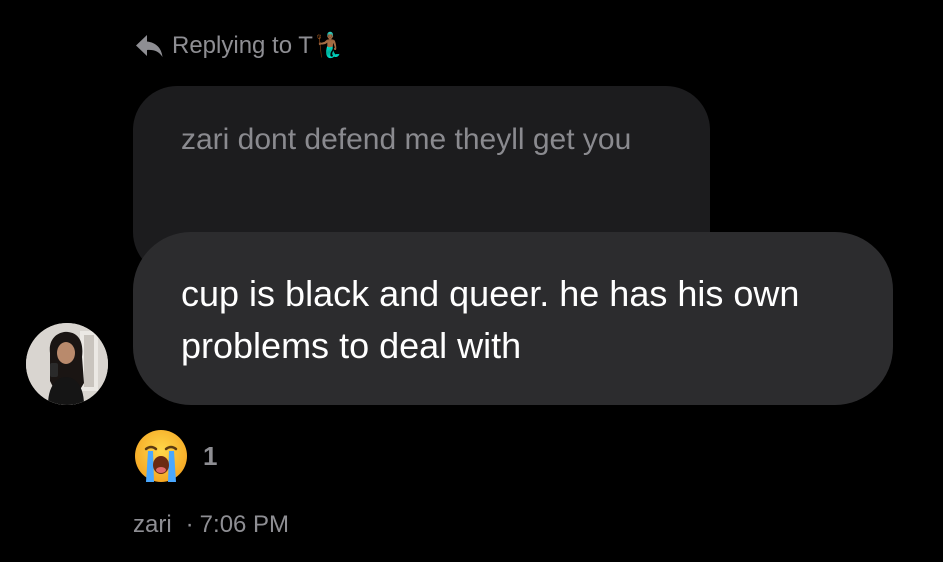 The image size is (943, 562). I want to click on quoted-message-text: zari dont defend me theyll get you, so click(406, 139).